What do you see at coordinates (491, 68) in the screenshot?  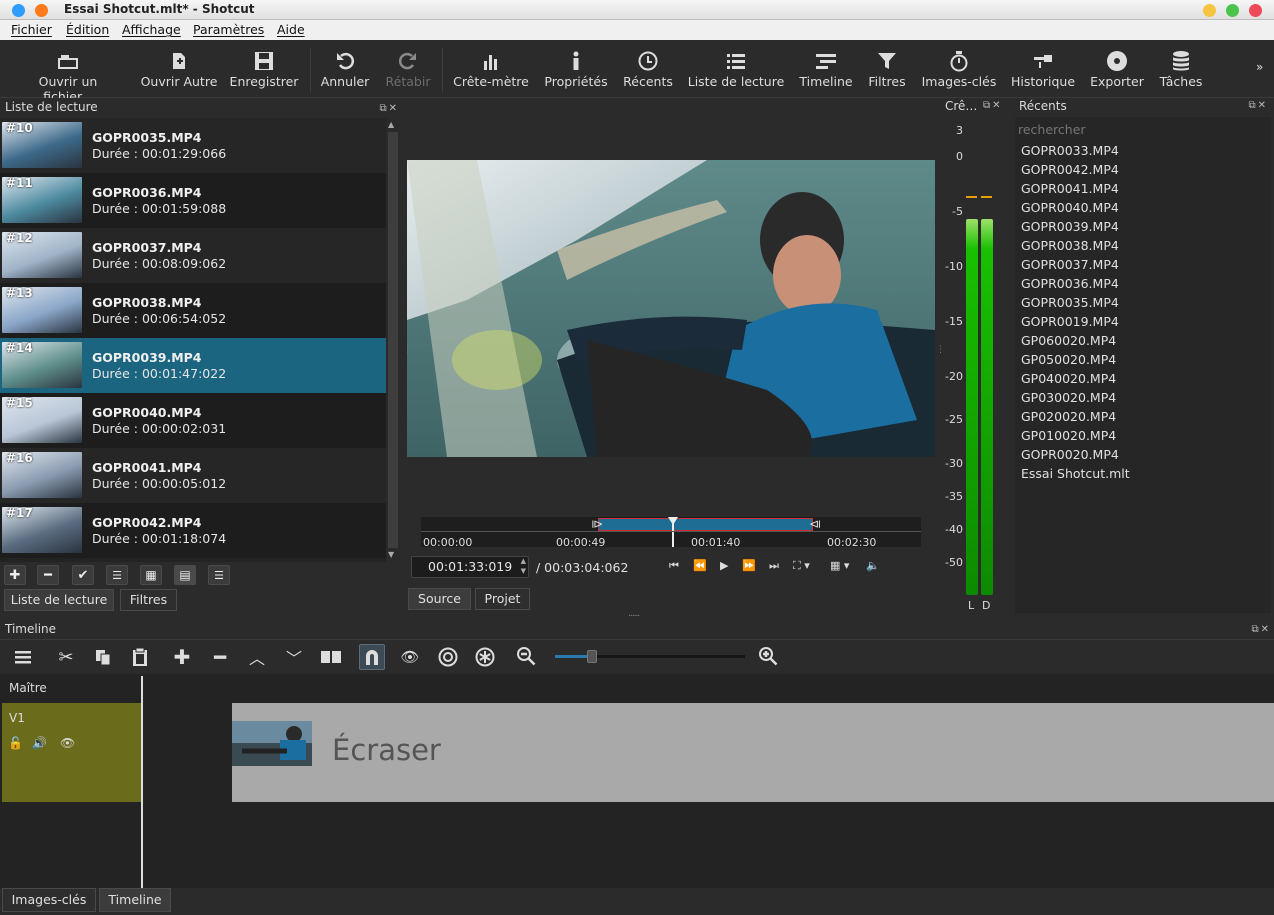 I see `peak-meter-button: Crête-mètre` at bounding box center [491, 68].